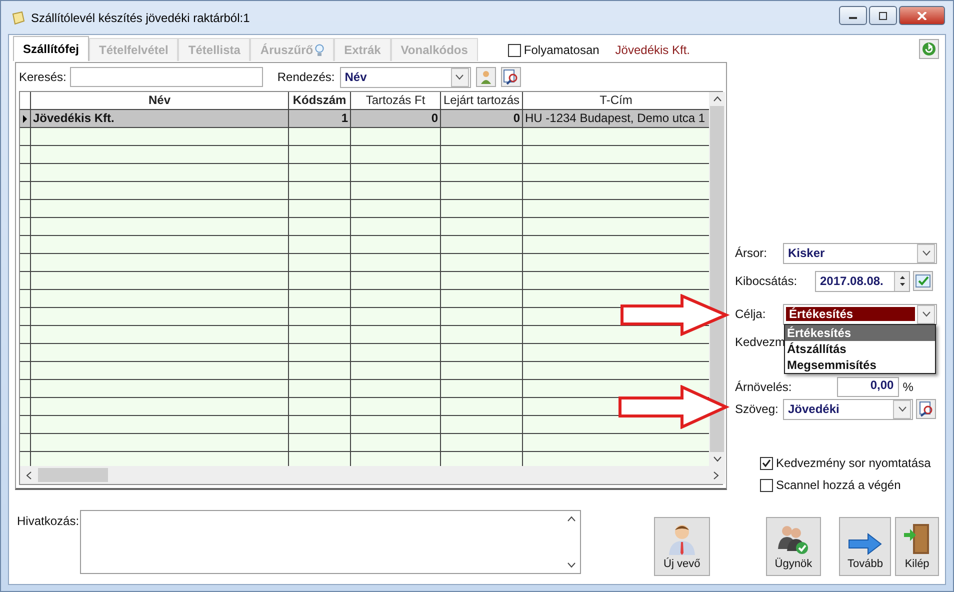 The image size is (954, 592). I want to click on refresh-button, so click(929, 49).